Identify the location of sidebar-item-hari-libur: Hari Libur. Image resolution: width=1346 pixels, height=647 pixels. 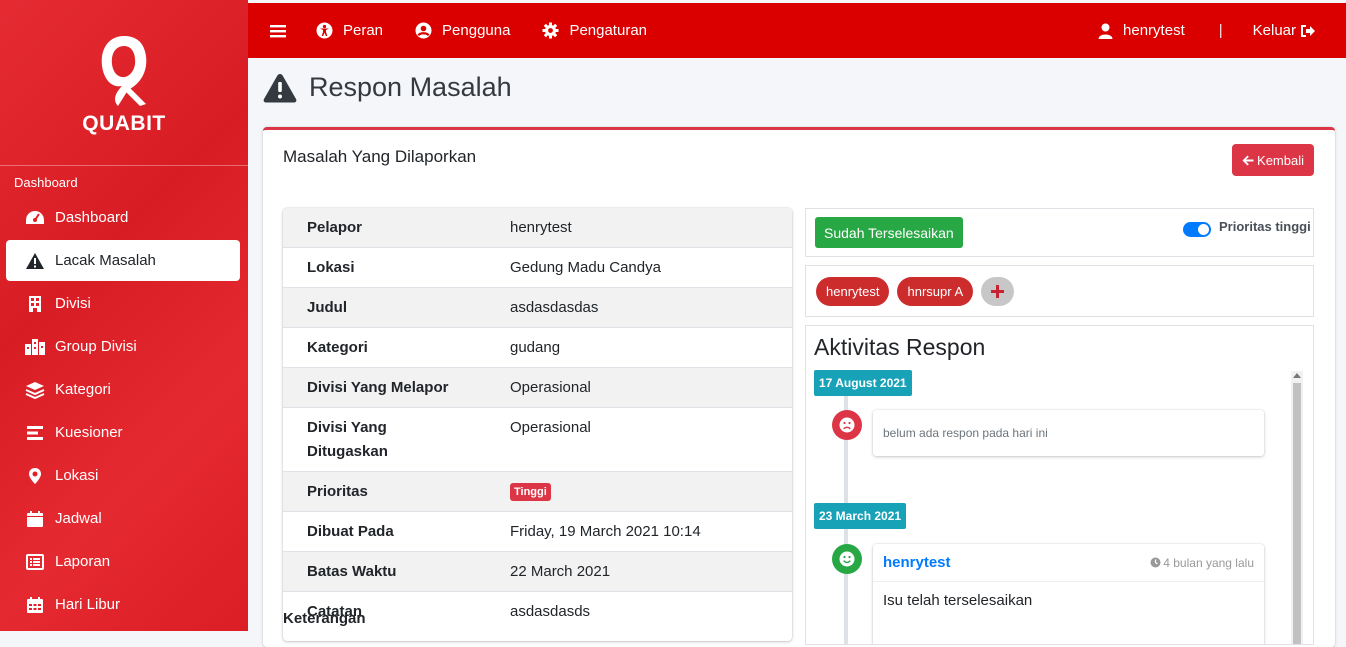
(123, 604).